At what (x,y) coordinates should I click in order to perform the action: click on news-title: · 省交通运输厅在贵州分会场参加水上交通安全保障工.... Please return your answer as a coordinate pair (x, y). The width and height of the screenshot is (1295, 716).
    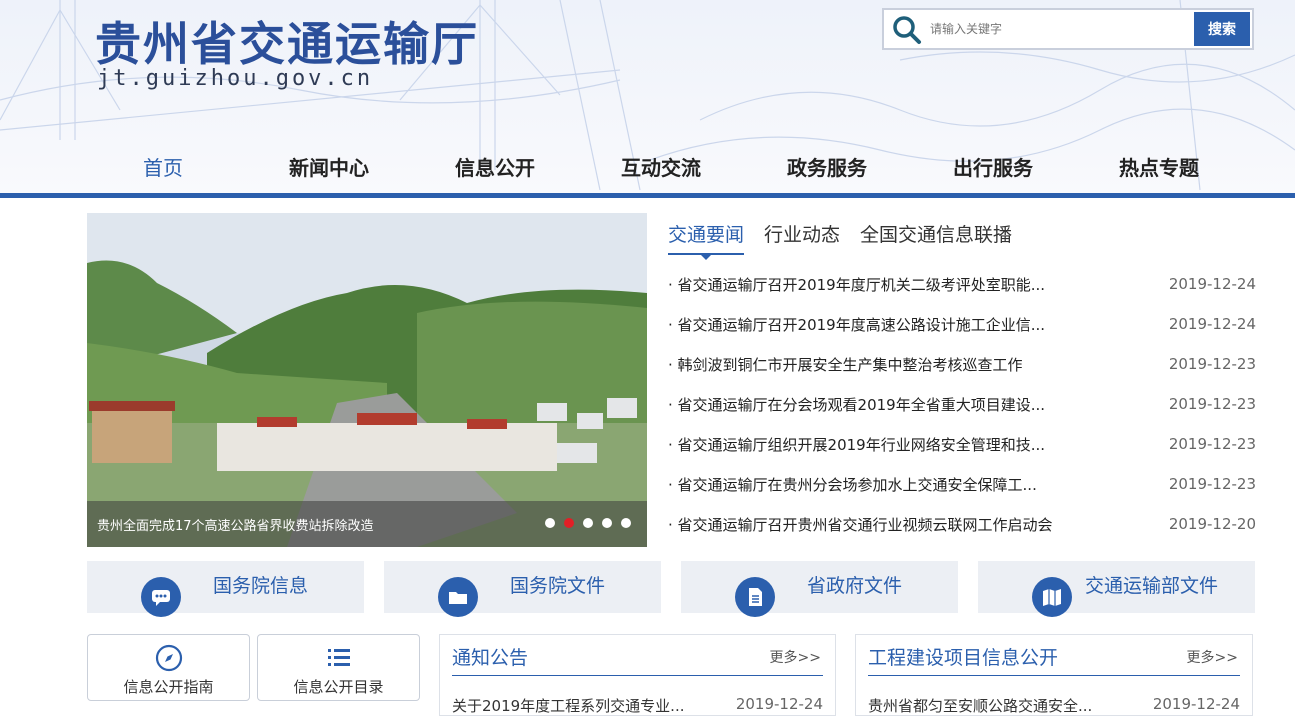
    Looking at the image, I should click on (852, 484).